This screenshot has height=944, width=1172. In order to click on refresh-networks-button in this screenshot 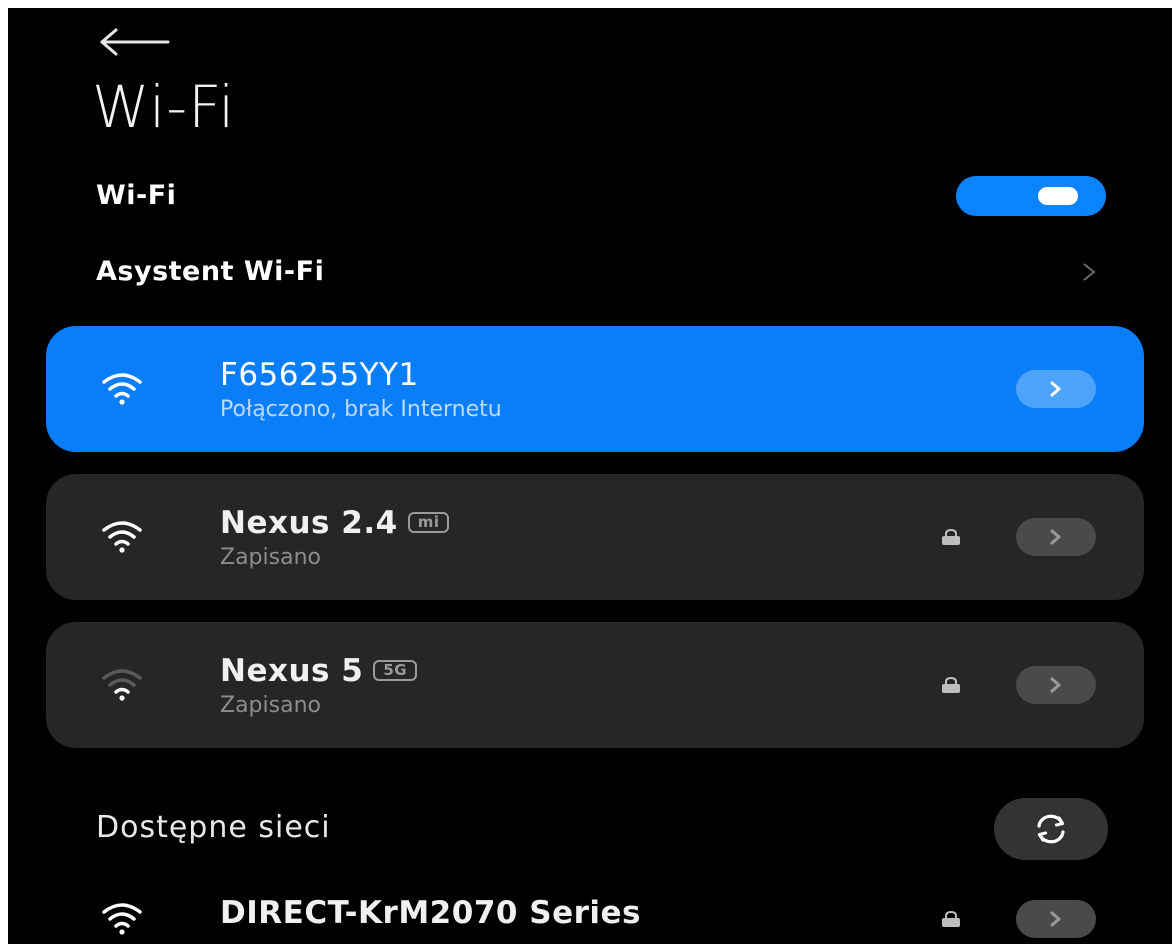, I will do `click(1051, 829)`.